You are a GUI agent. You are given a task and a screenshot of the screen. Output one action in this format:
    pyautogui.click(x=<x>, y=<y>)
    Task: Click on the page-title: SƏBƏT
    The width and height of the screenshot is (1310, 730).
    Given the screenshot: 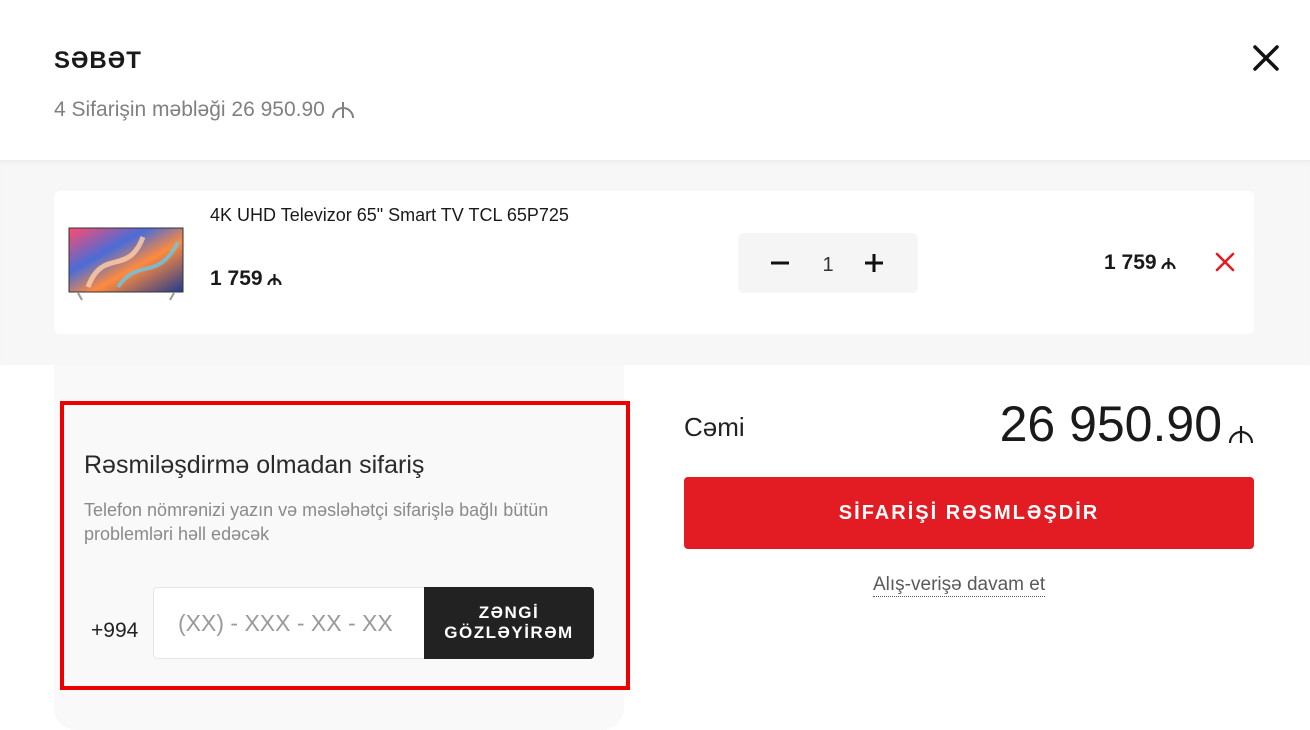 What is the action you would take?
    pyautogui.click(x=98, y=60)
    